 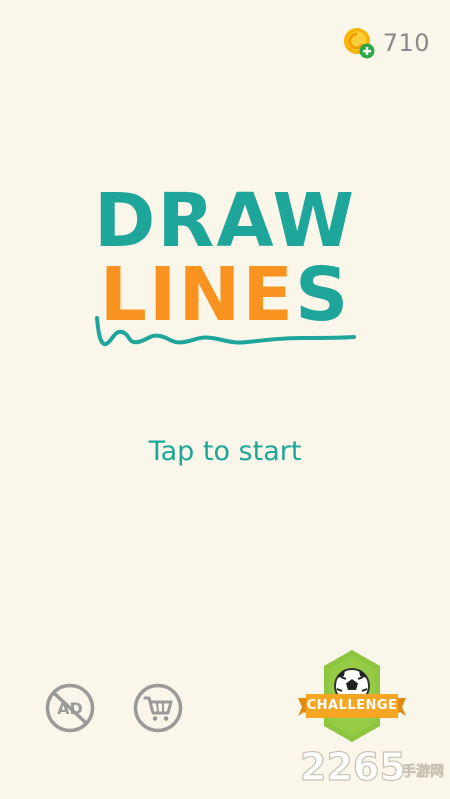 I want to click on coin-count: 710, so click(x=406, y=43).